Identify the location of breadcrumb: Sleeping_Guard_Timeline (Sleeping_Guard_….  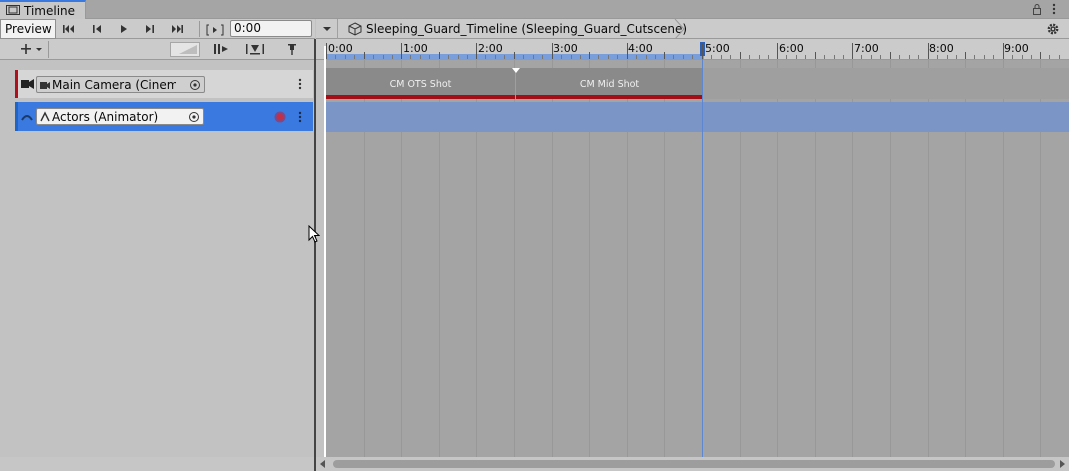
(513, 29).